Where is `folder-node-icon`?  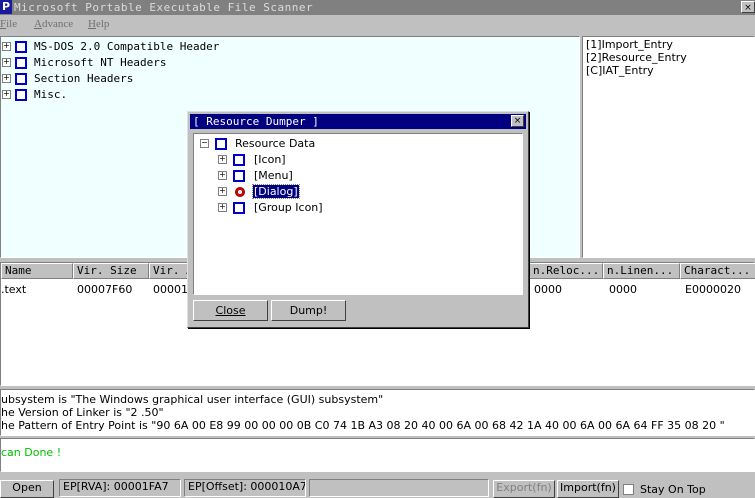 folder-node-icon is located at coordinates (221, 144).